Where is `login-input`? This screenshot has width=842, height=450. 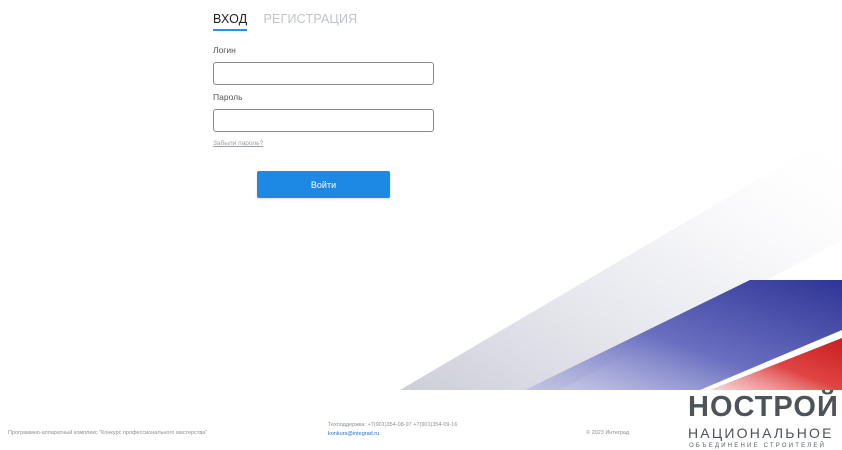
login-input is located at coordinates (323, 73).